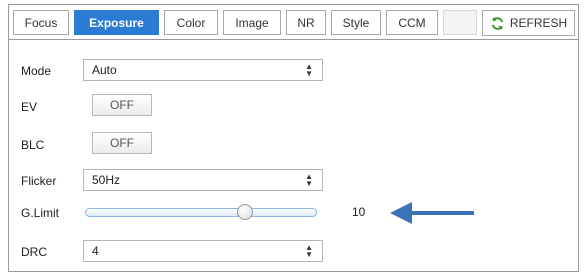 The width and height of the screenshot is (587, 278). I want to click on tab-focus: Focus, so click(41, 22).